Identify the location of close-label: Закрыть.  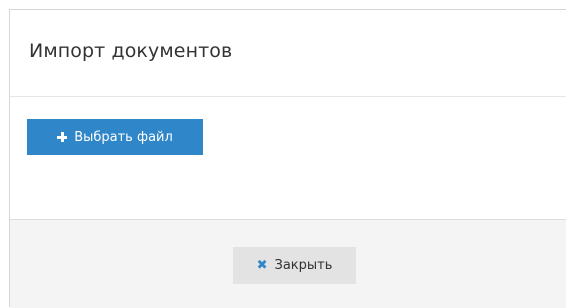
(303, 265).